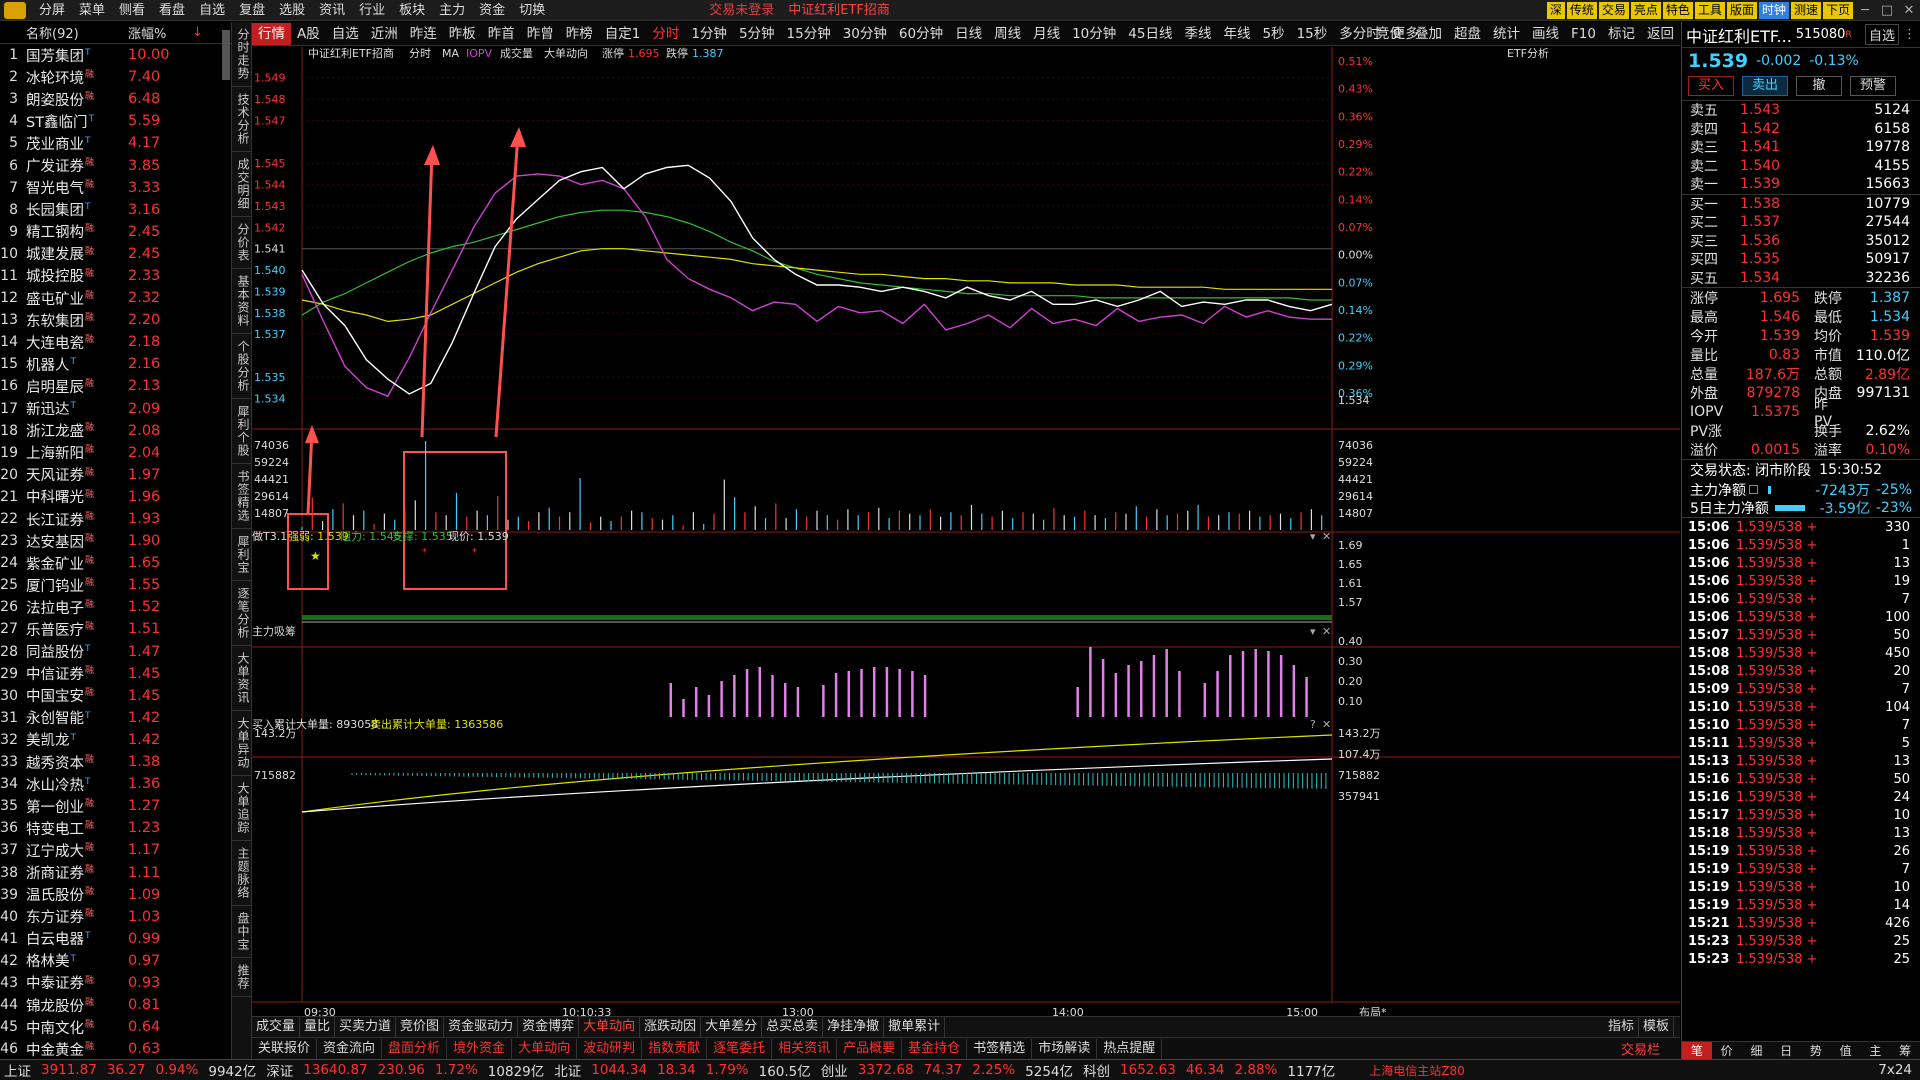  I want to click on period-tab: 5秒, so click(1273, 34).